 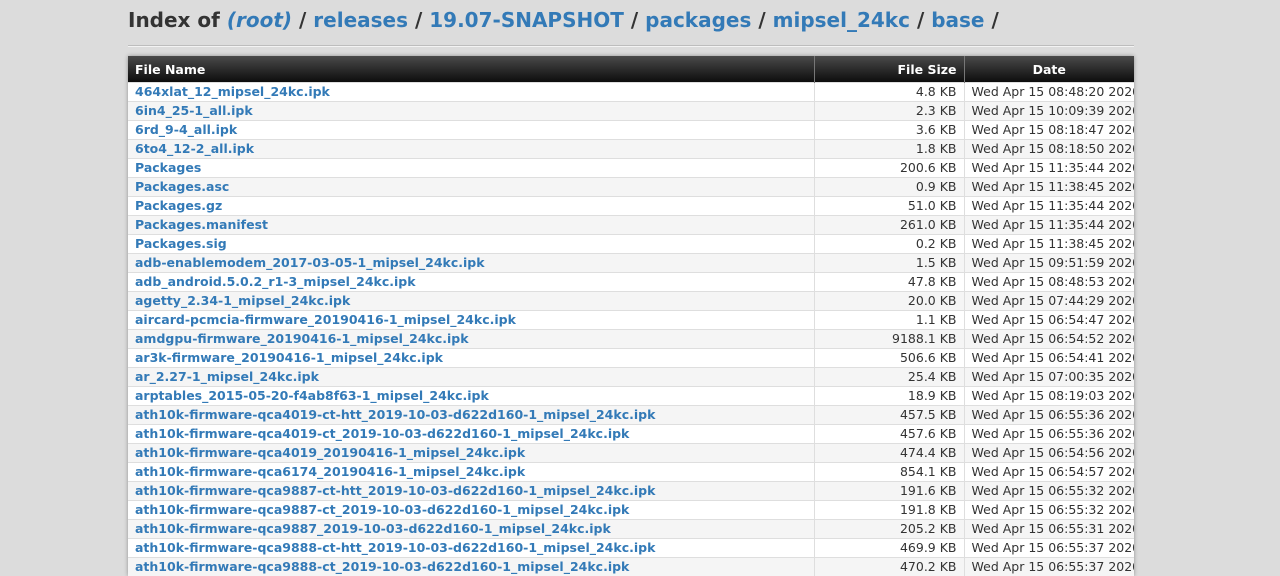 I want to click on file-size-cell: 1.1 KB, so click(x=889, y=320).